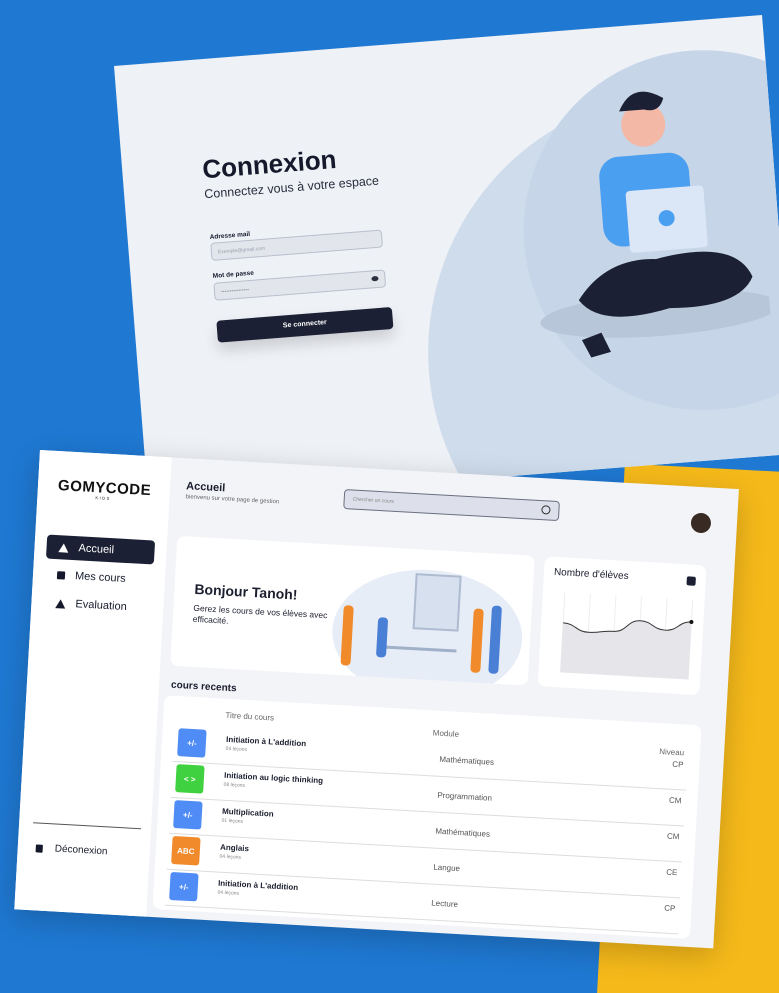 The image size is (779, 993). Describe the element at coordinates (701, 523) in the screenshot. I see `avatar` at that location.